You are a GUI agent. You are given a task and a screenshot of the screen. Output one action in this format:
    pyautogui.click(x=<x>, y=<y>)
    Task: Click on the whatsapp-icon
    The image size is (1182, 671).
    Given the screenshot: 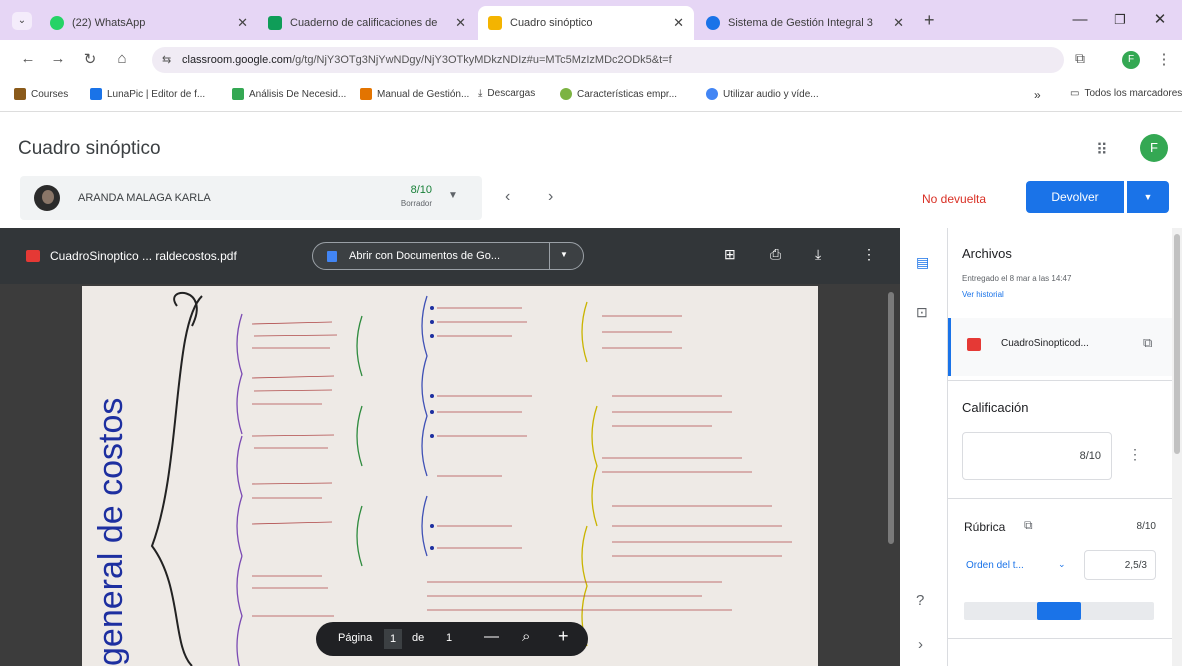 What is the action you would take?
    pyautogui.click(x=57, y=23)
    